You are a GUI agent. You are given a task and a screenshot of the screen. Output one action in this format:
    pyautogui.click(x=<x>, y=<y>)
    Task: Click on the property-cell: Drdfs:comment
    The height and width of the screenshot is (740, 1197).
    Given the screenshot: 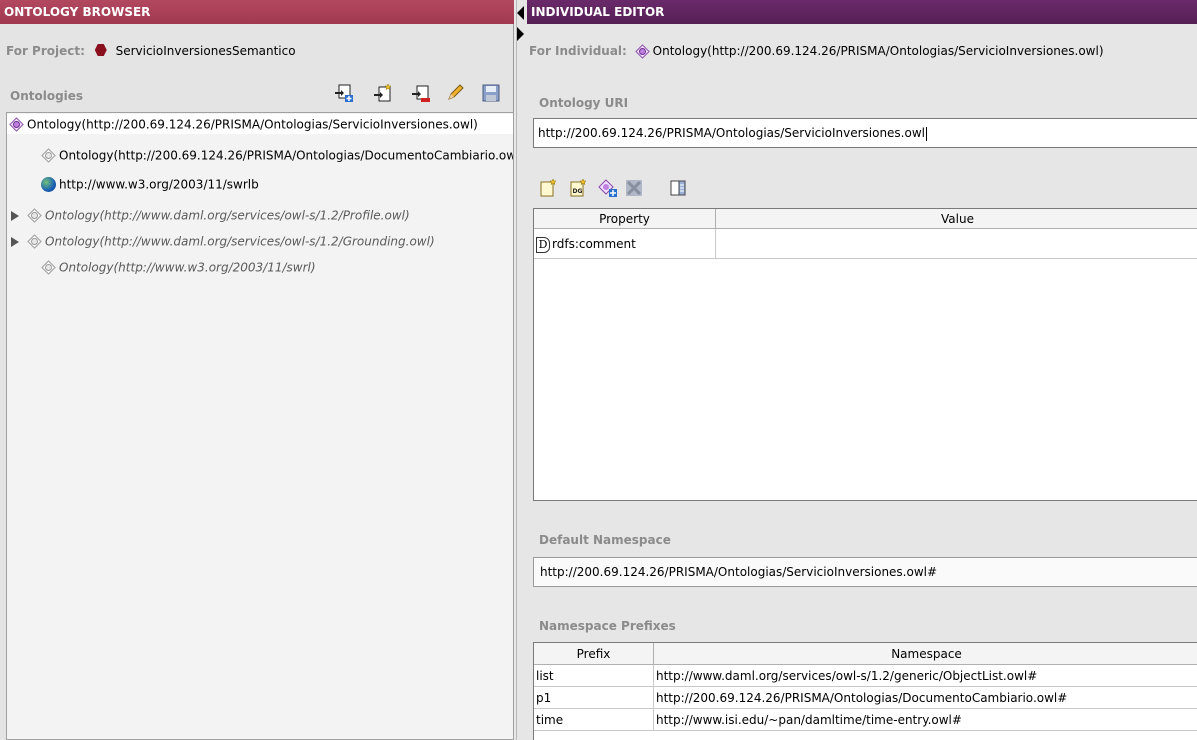 What is the action you would take?
    pyautogui.click(x=625, y=244)
    